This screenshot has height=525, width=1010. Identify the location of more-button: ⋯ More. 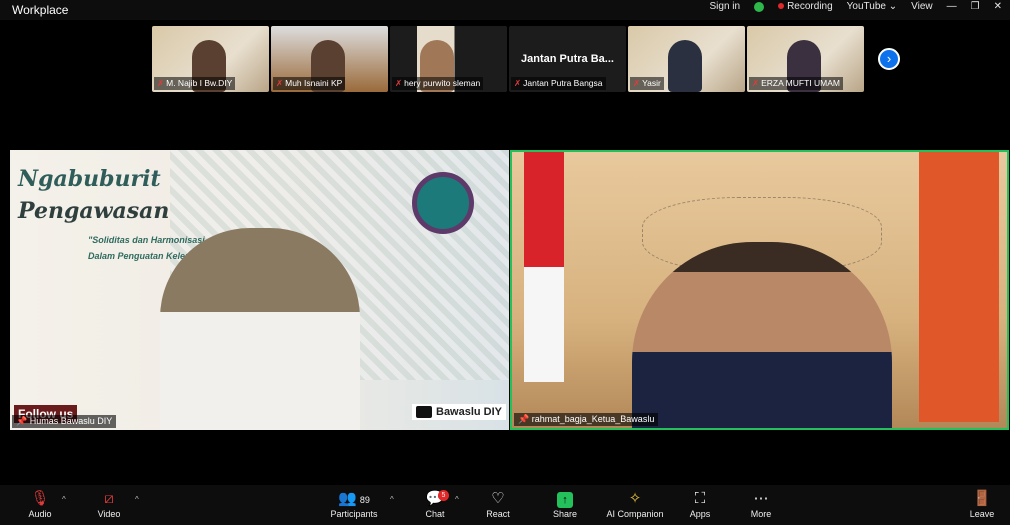
(761, 504).